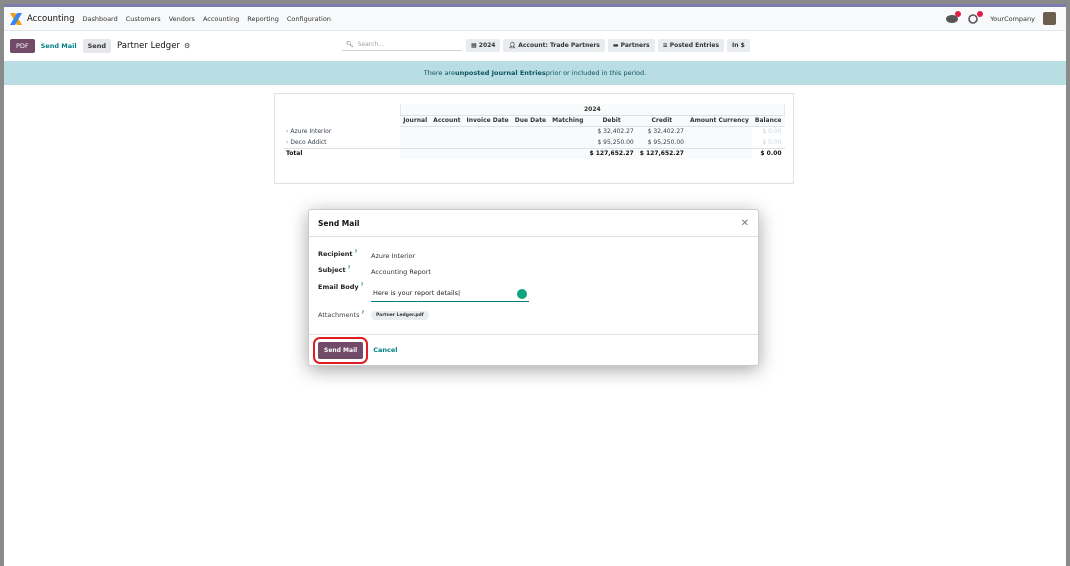  I want to click on activity-badge, so click(980, 13).